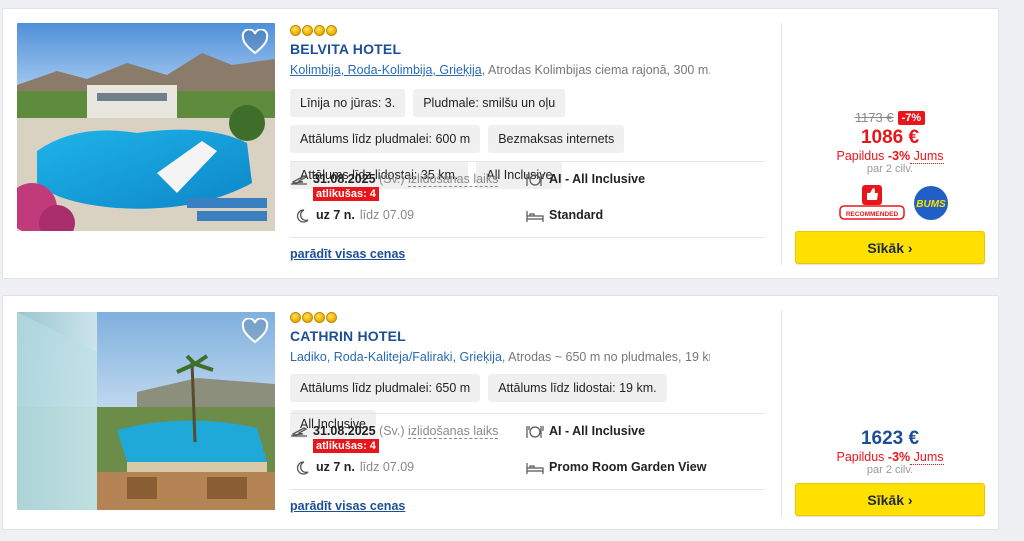 The height and width of the screenshot is (541, 1024). What do you see at coordinates (874, 117) in the screenshot?
I see `old-price: 1173 €` at bounding box center [874, 117].